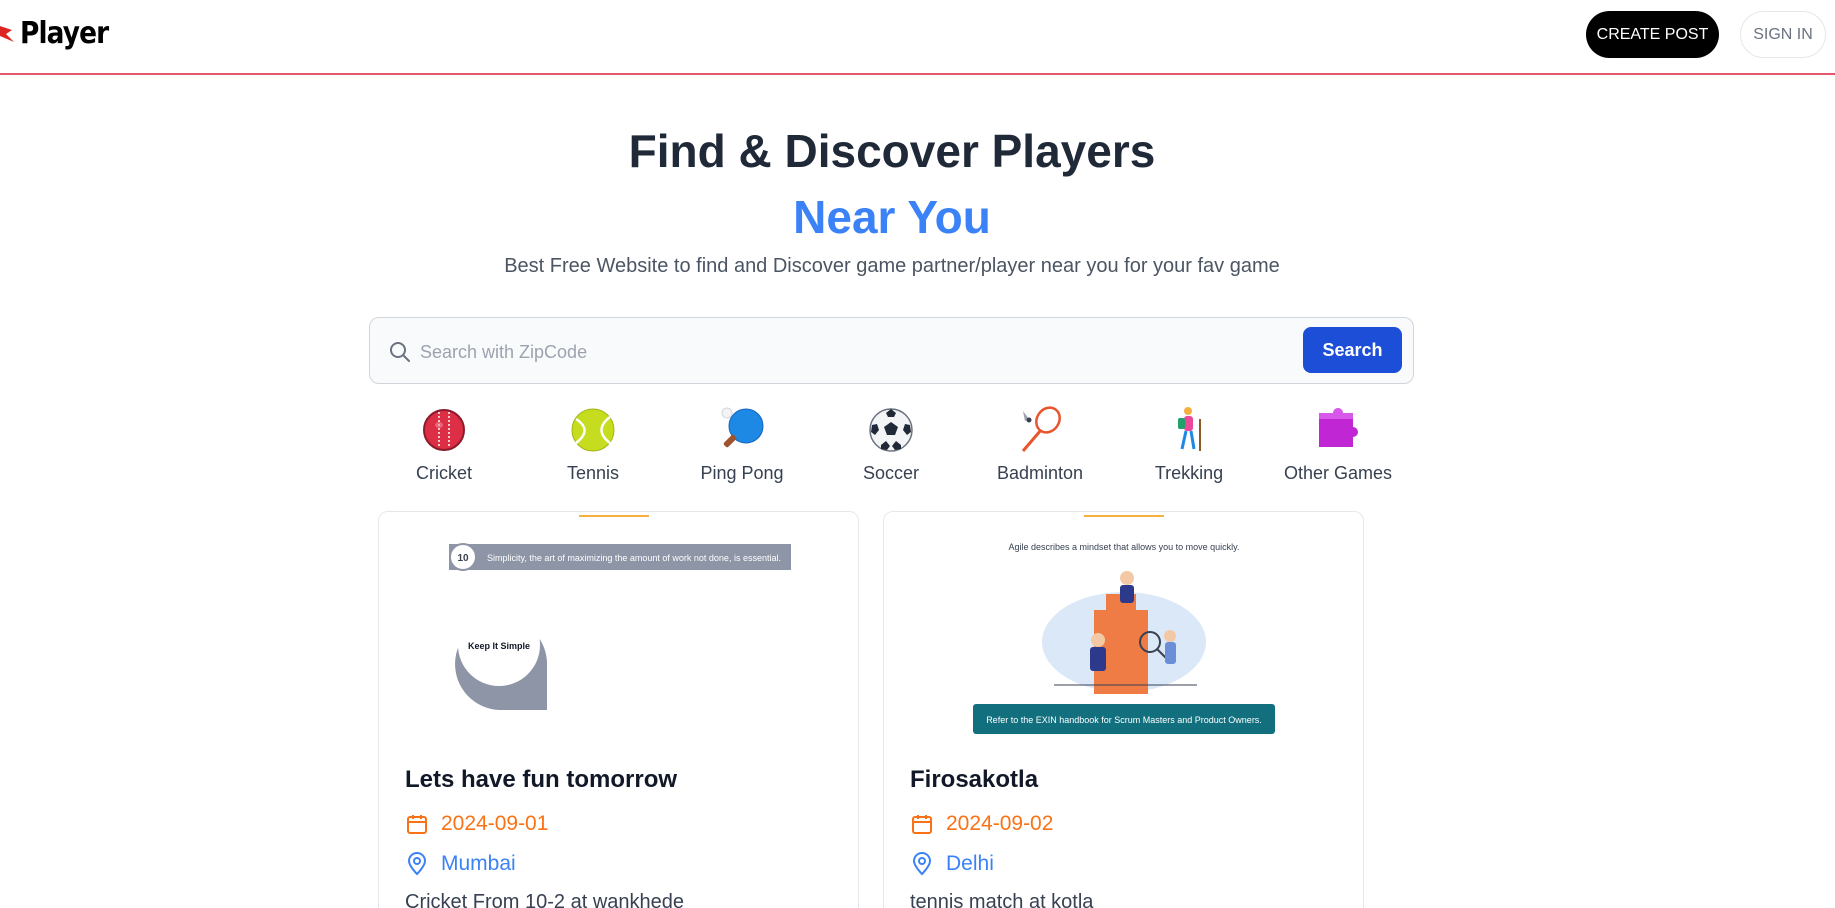  What do you see at coordinates (1352, 350) in the screenshot?
I see `search-button: Search` at bounding box center [1352, 350].